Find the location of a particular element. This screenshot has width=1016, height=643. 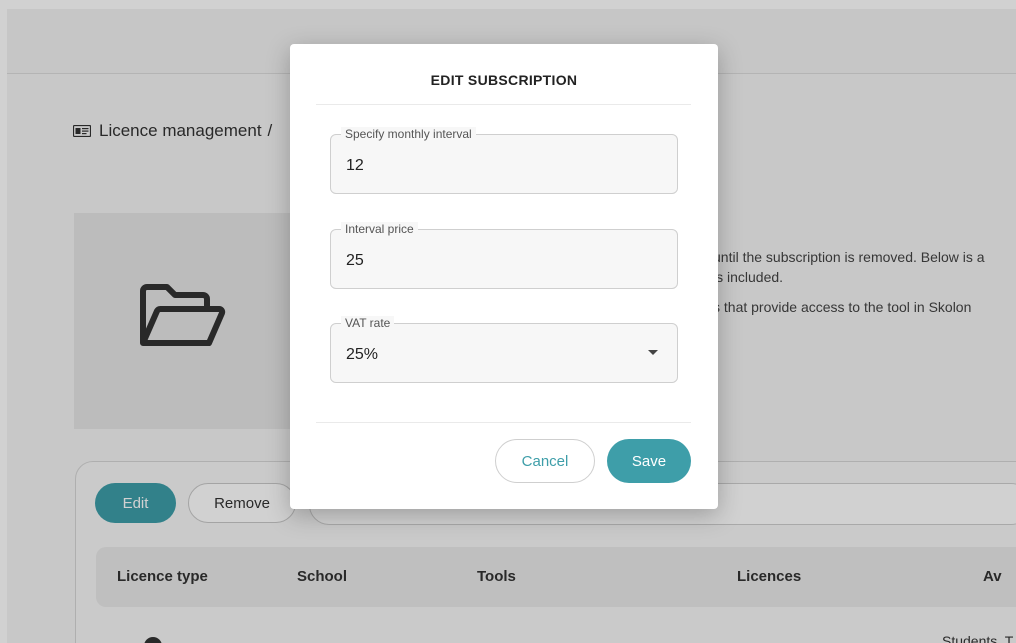

field-value: 25% is located at coordinates (362, 355).